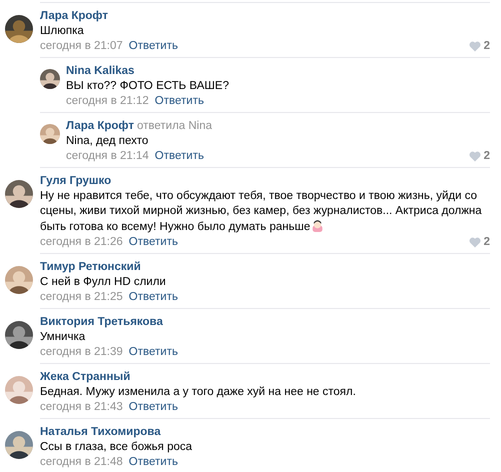  What do you see at coordinates (100, 432) in the screenshot?
I see `author-name: Наталья Тихомирова` at bounding box center [100, 432].